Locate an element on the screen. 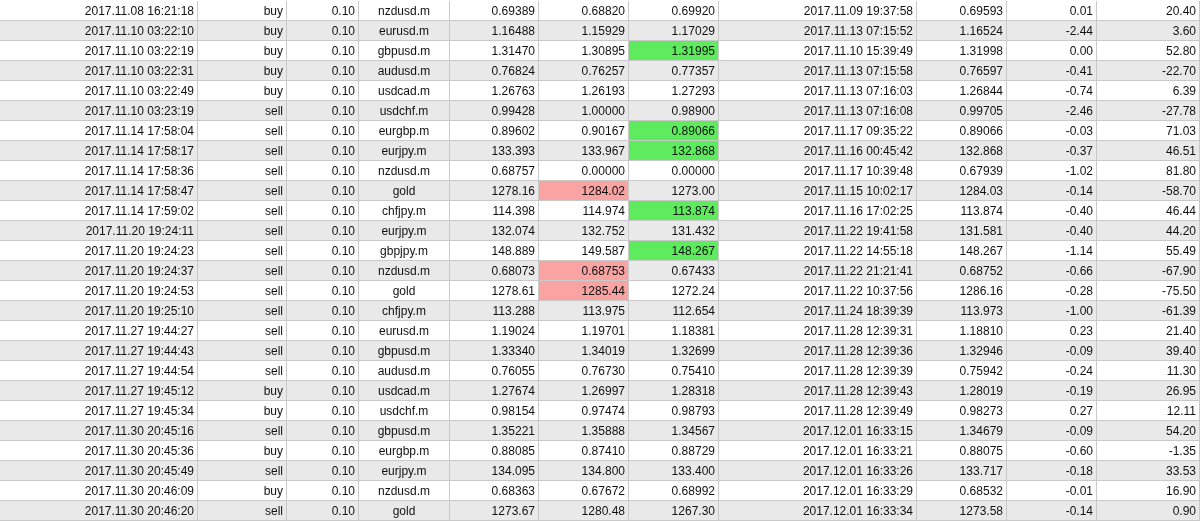 The height and width of the screenshot is (522, 1200). table-cell: 2017.11.13 07:16:03 is located at coordinates (818, 90).